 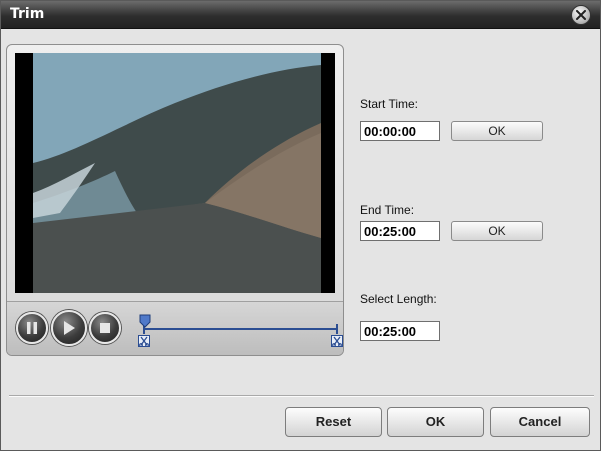 I want to click on timeline-track, so click(x=239, y=329).